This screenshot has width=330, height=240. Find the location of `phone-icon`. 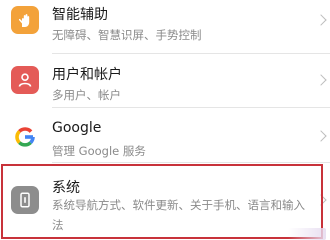

phone-icon is located at coordinates (25, 200).